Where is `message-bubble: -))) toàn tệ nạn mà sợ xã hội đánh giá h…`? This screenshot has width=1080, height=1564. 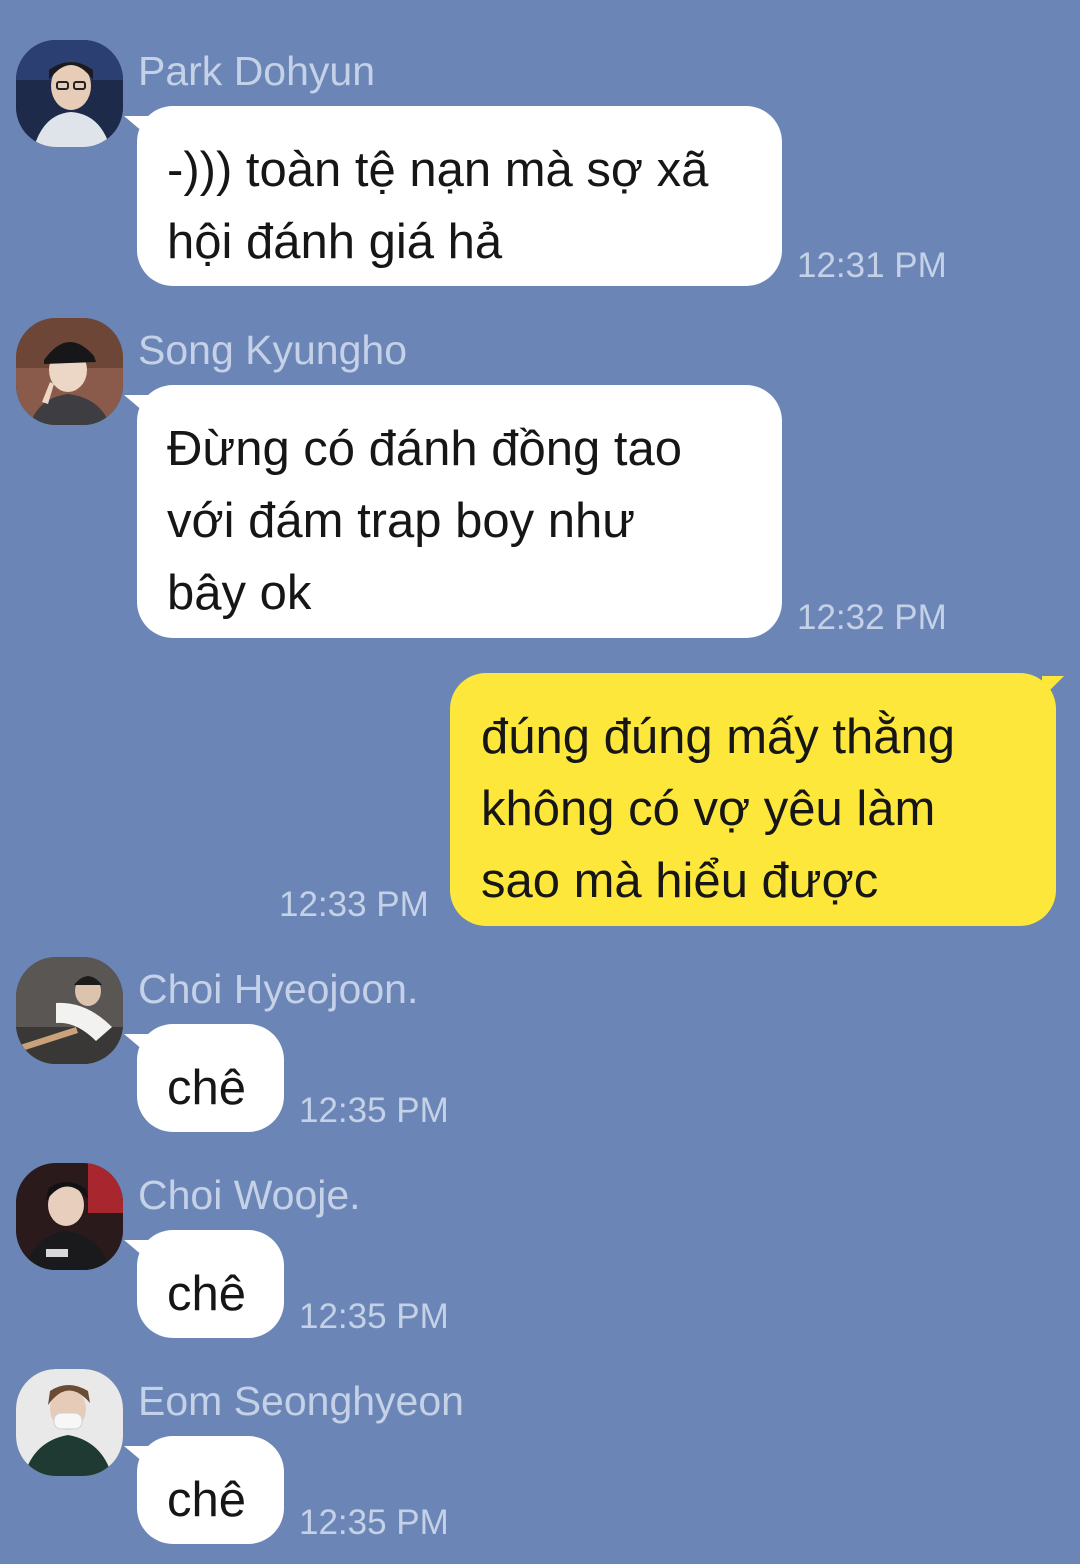 message-bubble: -))) toàn tệ nạn mà sợ xã hội đánh giá h… is located at coordinates (459, 196).